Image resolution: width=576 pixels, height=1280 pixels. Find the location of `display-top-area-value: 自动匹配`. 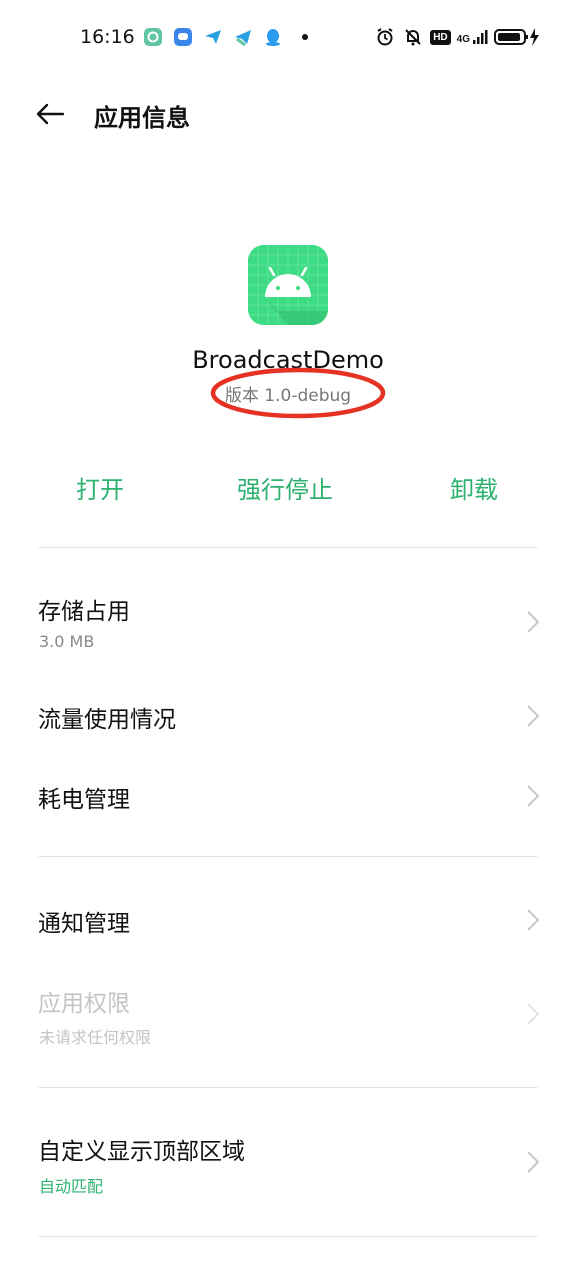

display-top-area-value: 自动匹配 is located at coordinates (71, 1186).